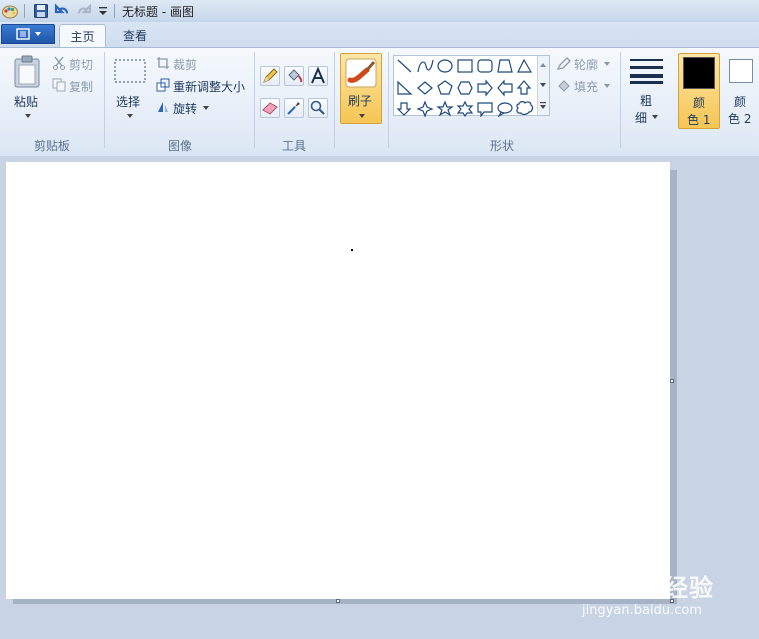 This screenshot has height=639, width=759. Describe the element at coordinates (648, 588) in the screenshot. I see `watermark-brand: Baidu经验` at that location.